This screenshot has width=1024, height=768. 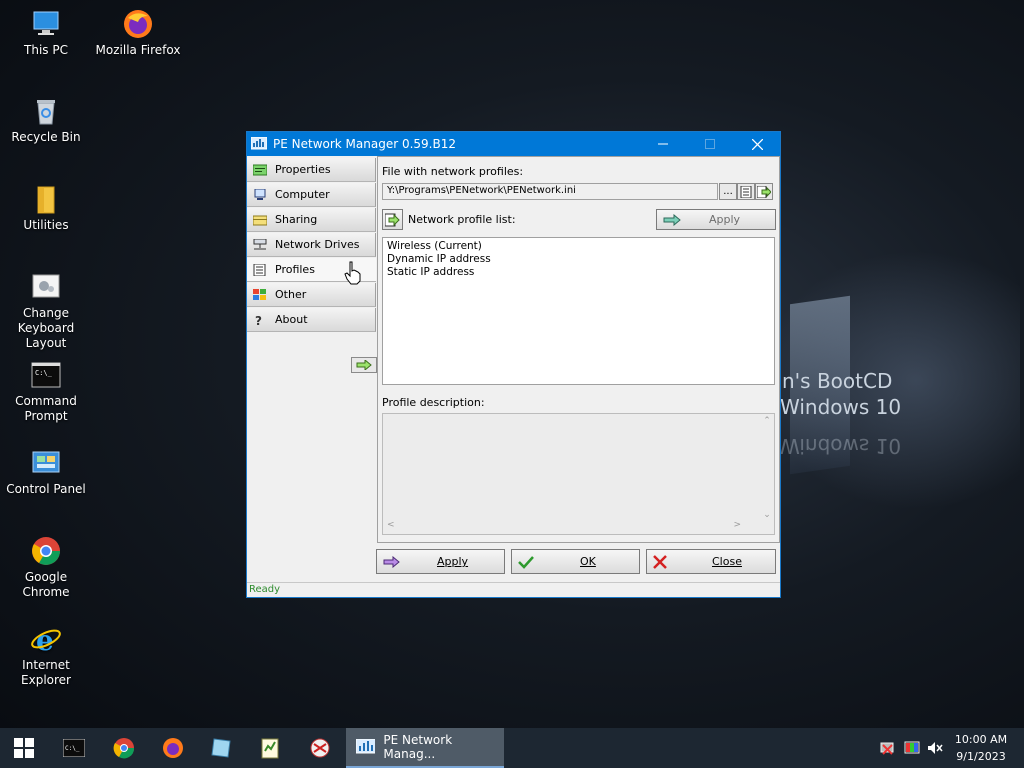 I want to click on desktop-icon-label: Command Prompt, so click(x=46, y=408).